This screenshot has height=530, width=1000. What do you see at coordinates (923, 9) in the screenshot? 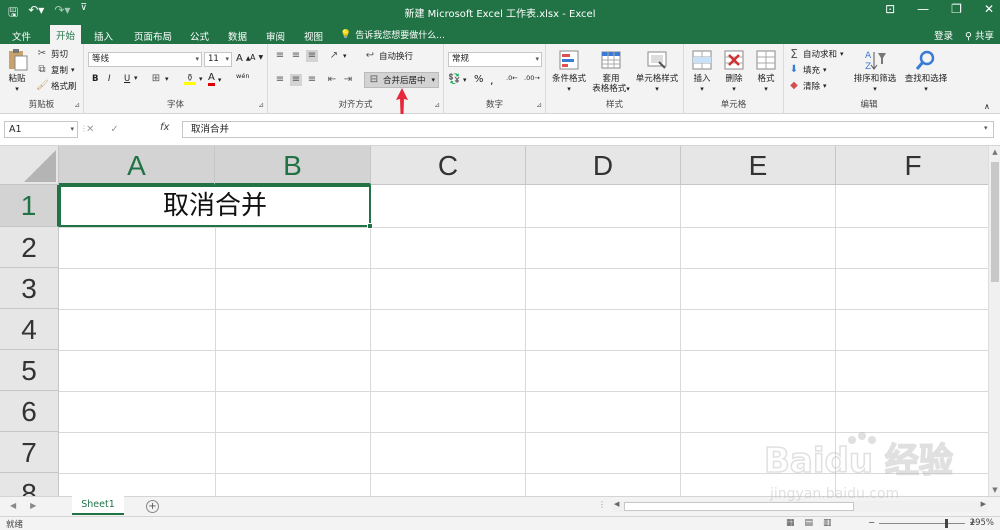
I see `minimize-icon: —` at bounding box center [923, 9].